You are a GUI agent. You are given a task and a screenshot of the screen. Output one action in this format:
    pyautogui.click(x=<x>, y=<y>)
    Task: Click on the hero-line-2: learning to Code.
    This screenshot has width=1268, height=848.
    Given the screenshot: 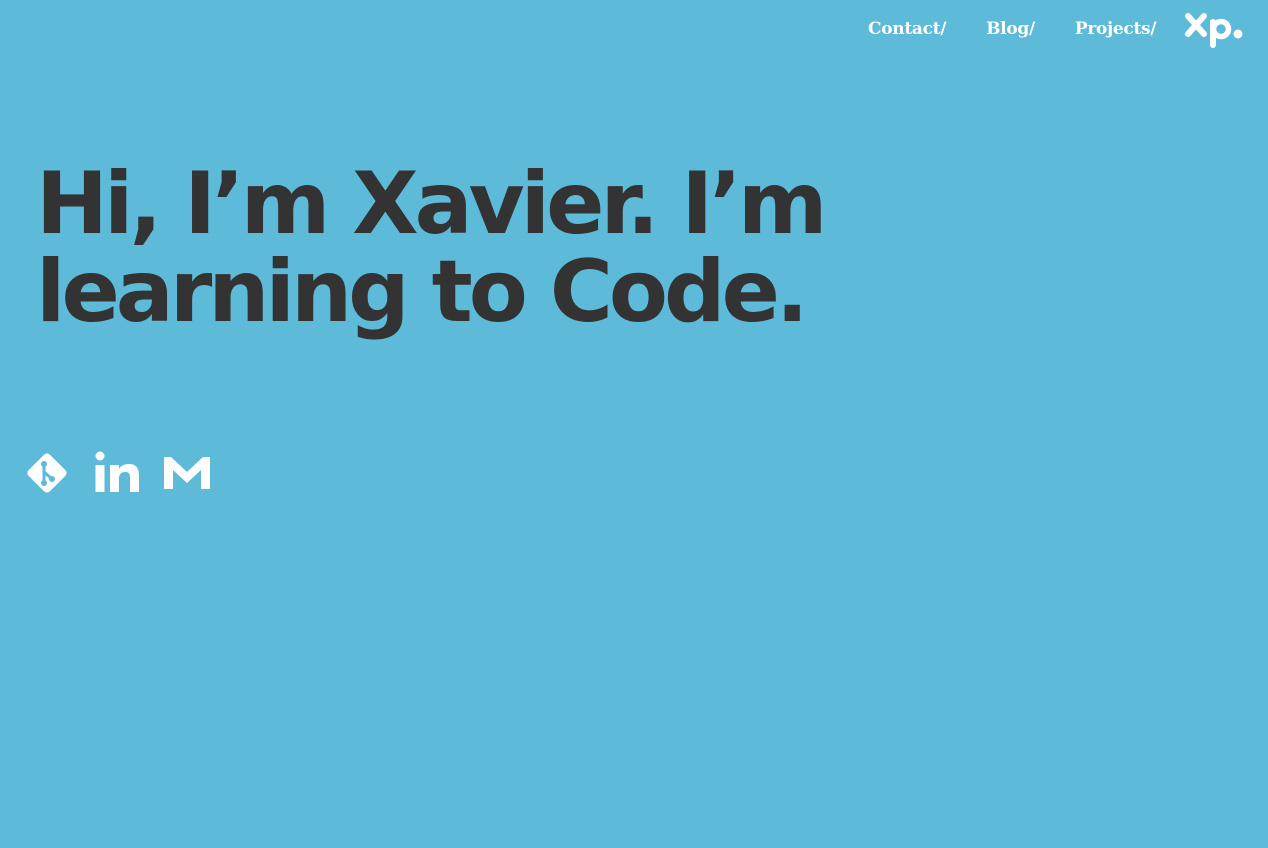 What is the action you would take?
    pyautogui.click(x=422, y=292)
    